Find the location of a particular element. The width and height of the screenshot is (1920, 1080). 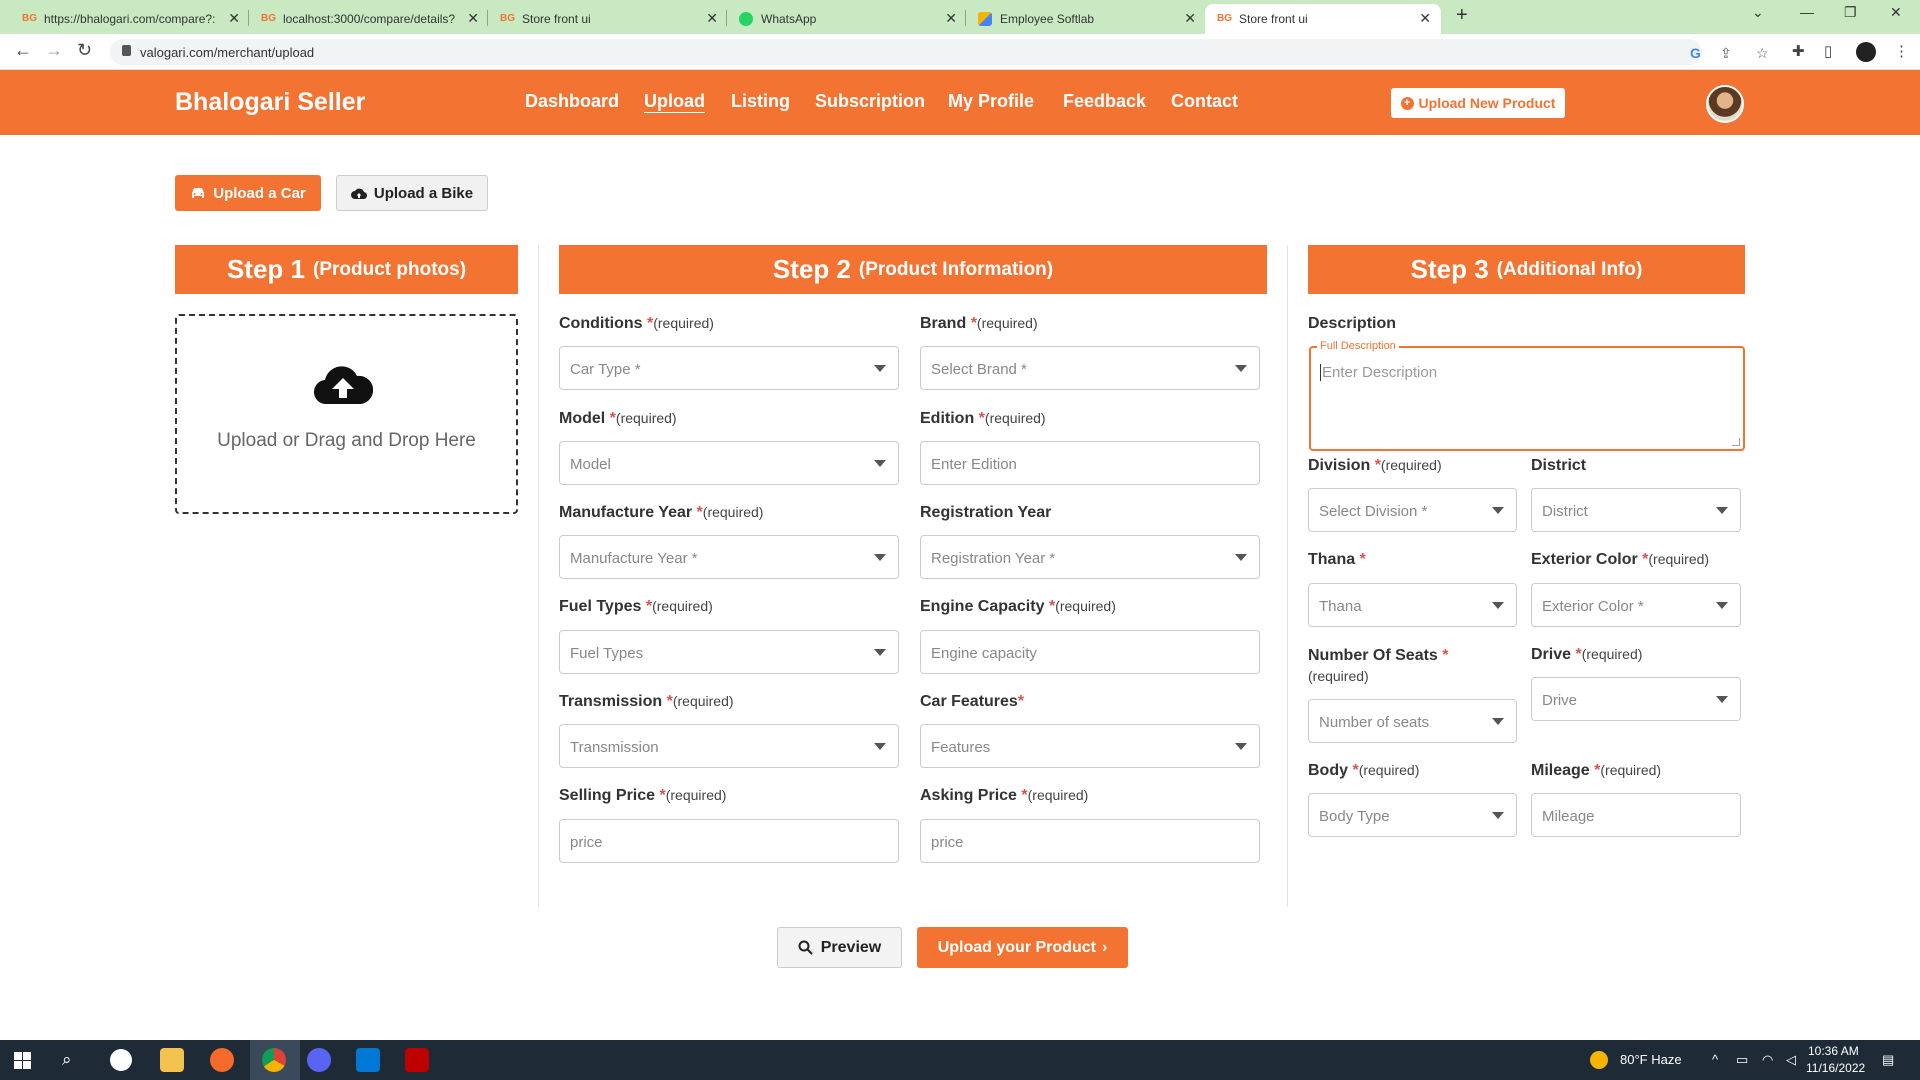

model-select: Model is located at coordinates (729, 463).